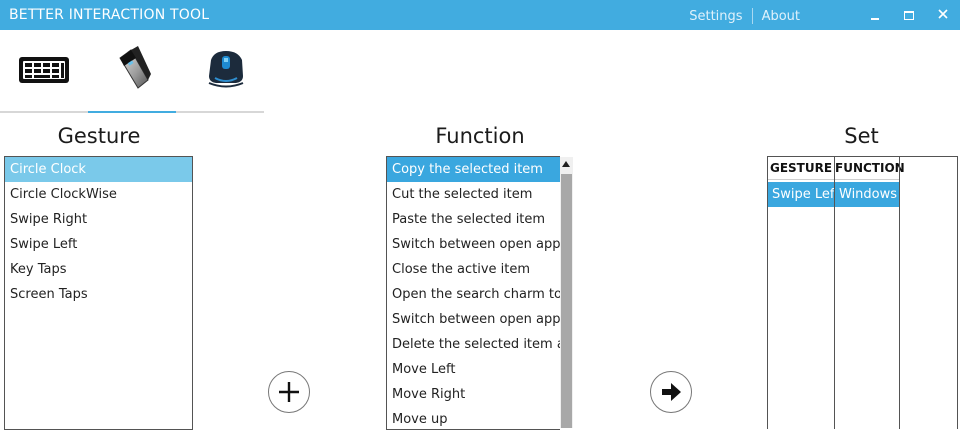 Image resolution: width=960 pixels, height=430 pixels. Describe the element at coordinates (862, 292) in the screenshot. I see `set-grid: GESTURE FUNCTION Swipe Left Windows h` at that location.